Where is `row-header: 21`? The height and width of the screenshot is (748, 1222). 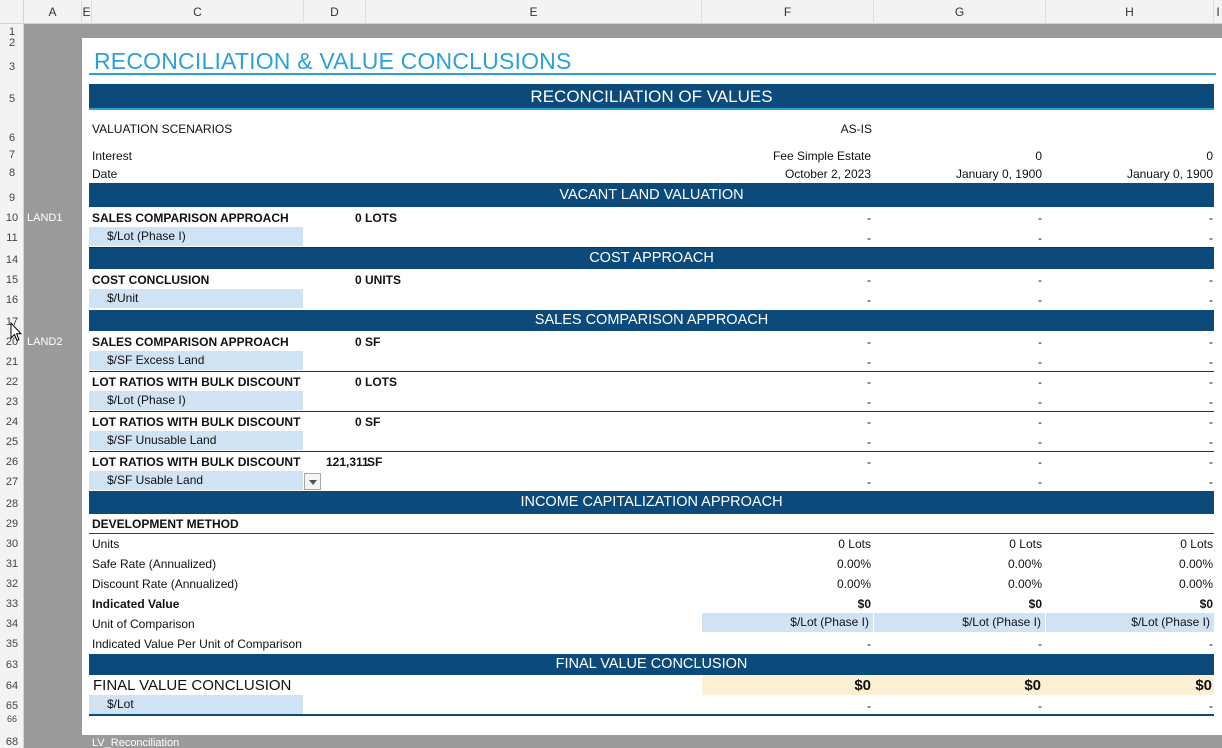 row-header: 21 is located at coordinates (12, 362).